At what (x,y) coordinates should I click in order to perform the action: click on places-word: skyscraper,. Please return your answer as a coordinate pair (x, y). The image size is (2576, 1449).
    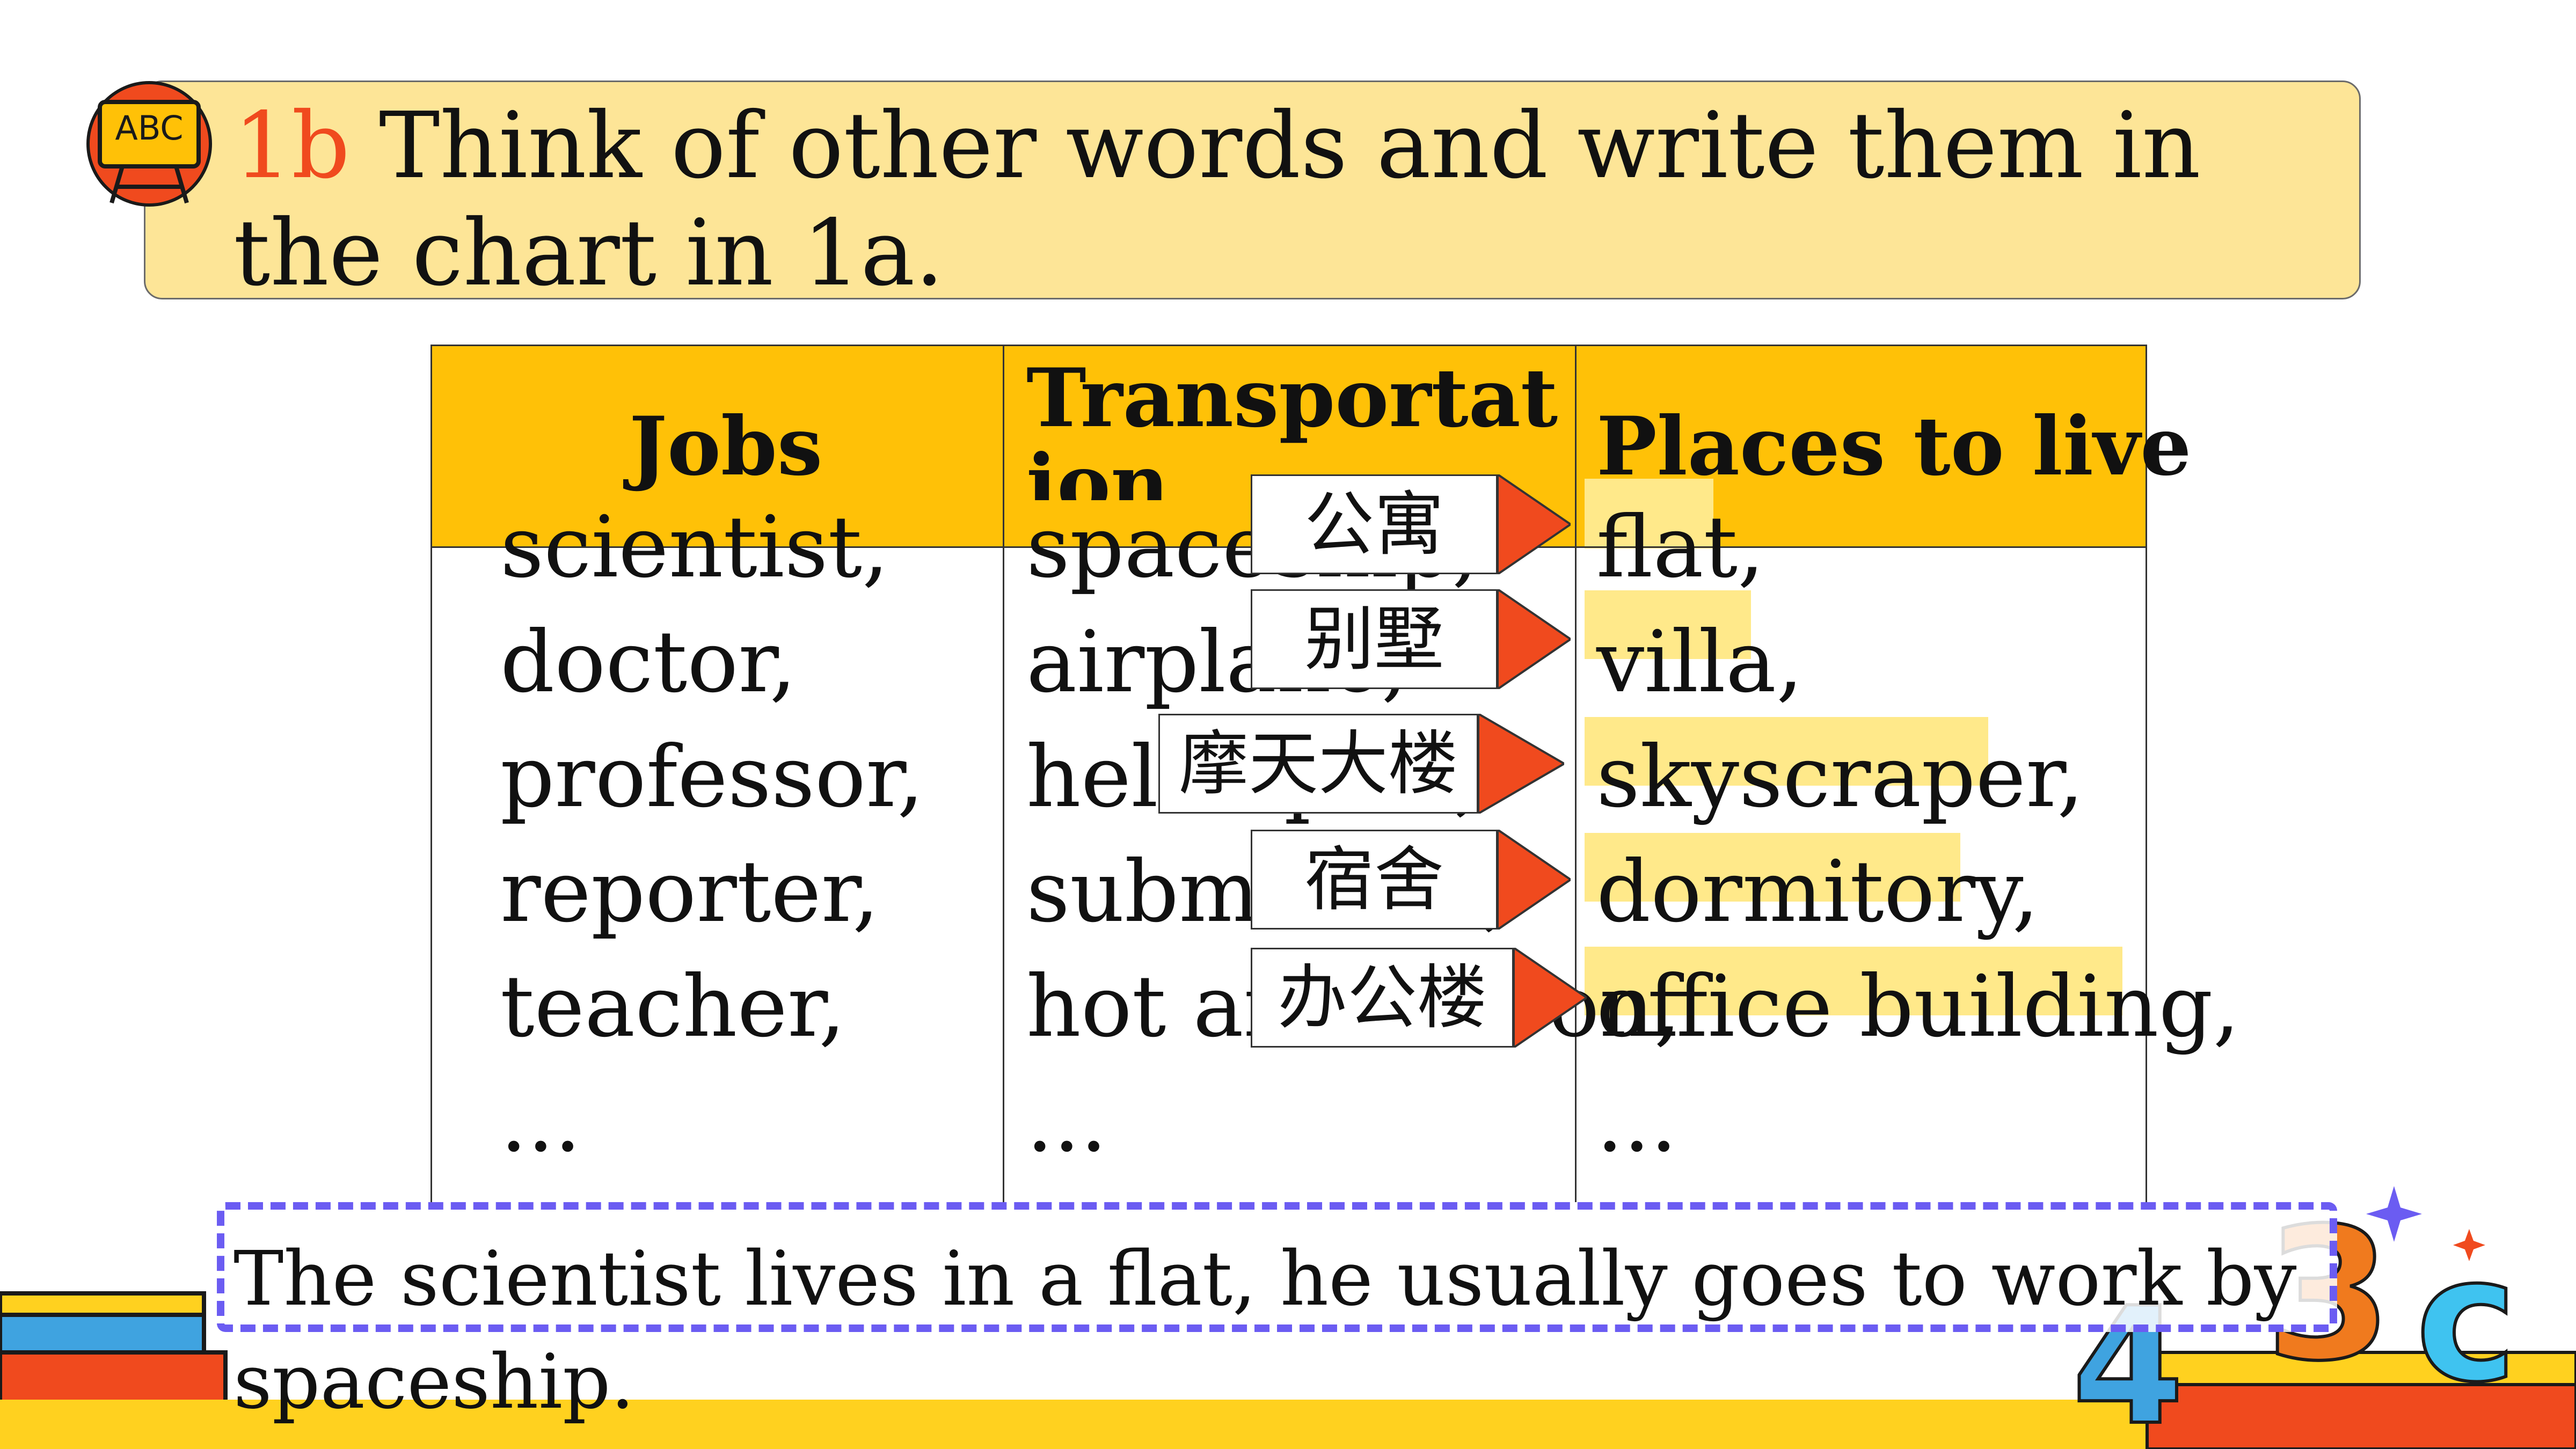
    Looking at the image, I should click on (1840, 777).